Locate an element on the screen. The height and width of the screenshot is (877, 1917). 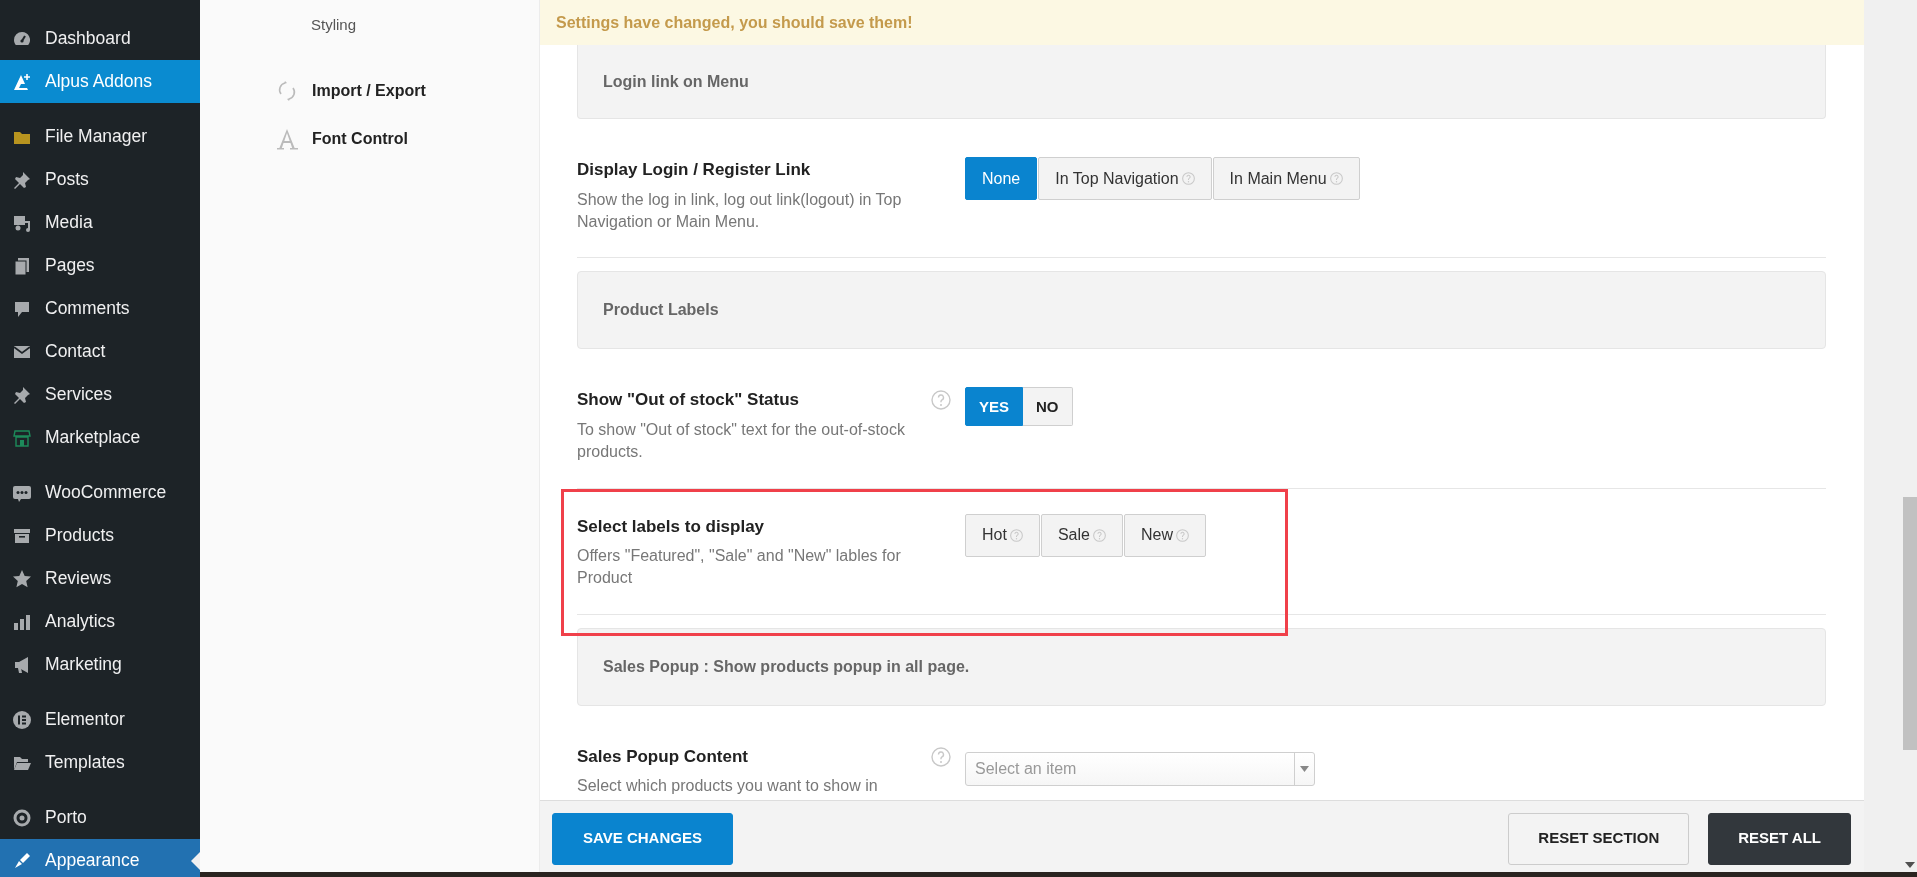
caret-icon is located at coordinates (1304, 768).